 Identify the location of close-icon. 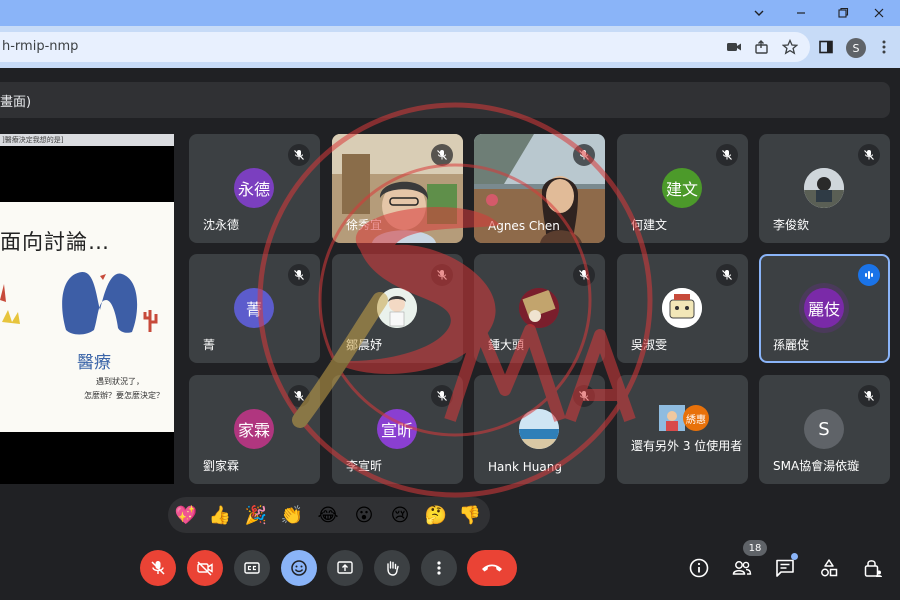
(879, 13).